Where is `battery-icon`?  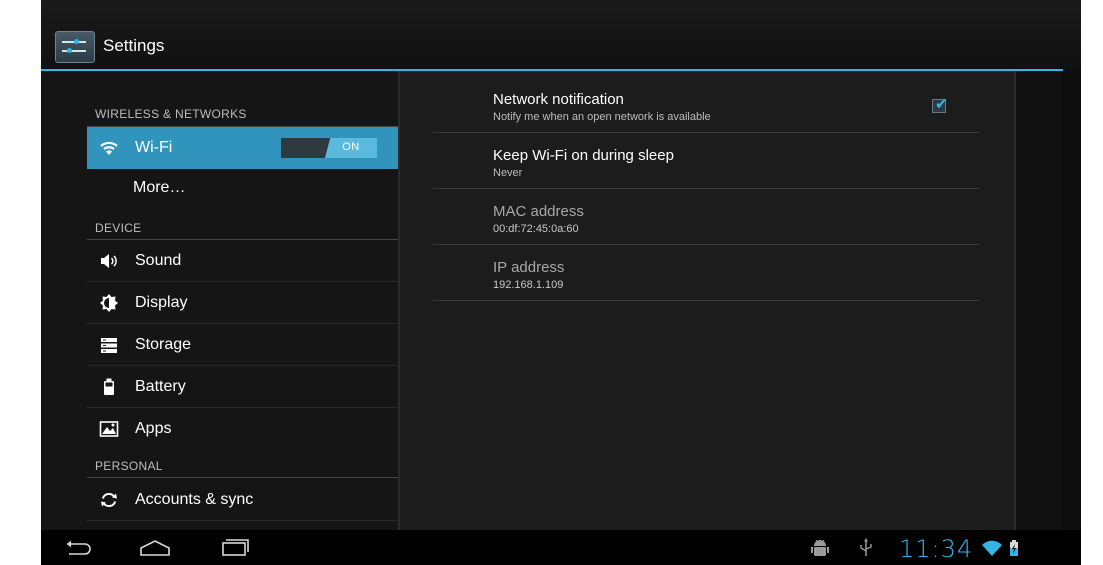
battery-icon is located at coordinates (109, 387).